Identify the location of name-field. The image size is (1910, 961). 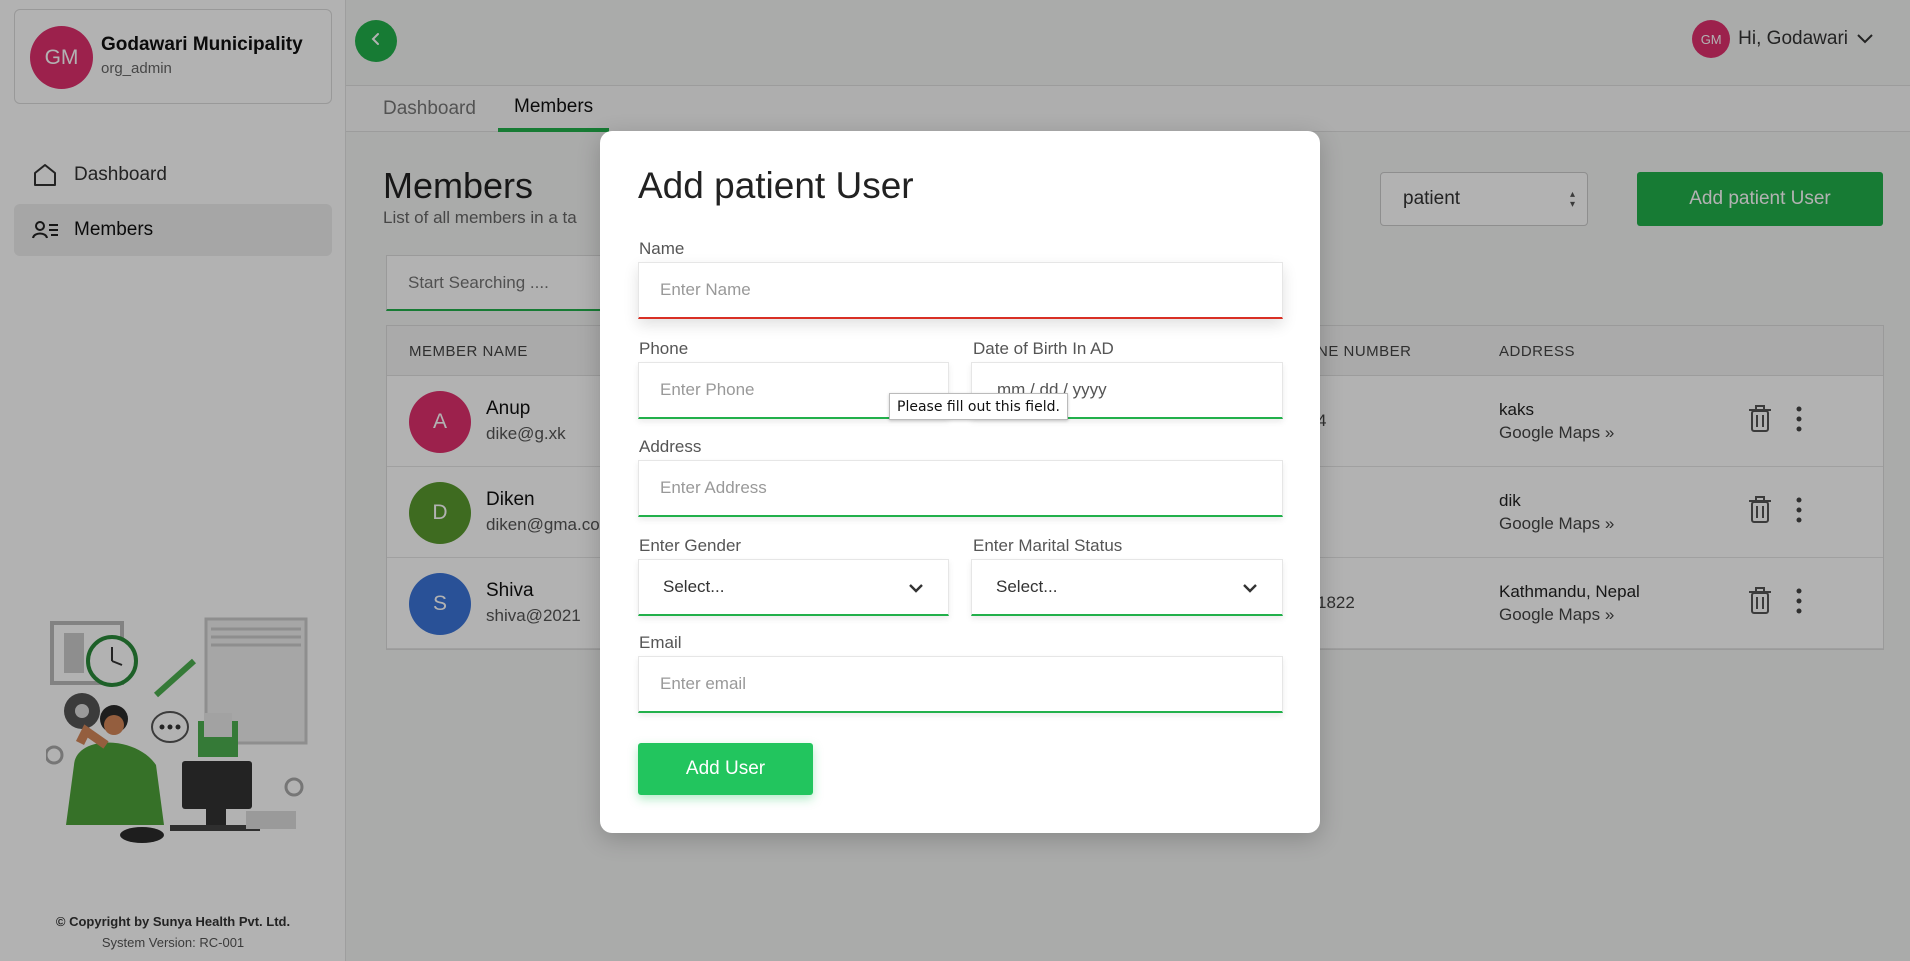
(960, 290).